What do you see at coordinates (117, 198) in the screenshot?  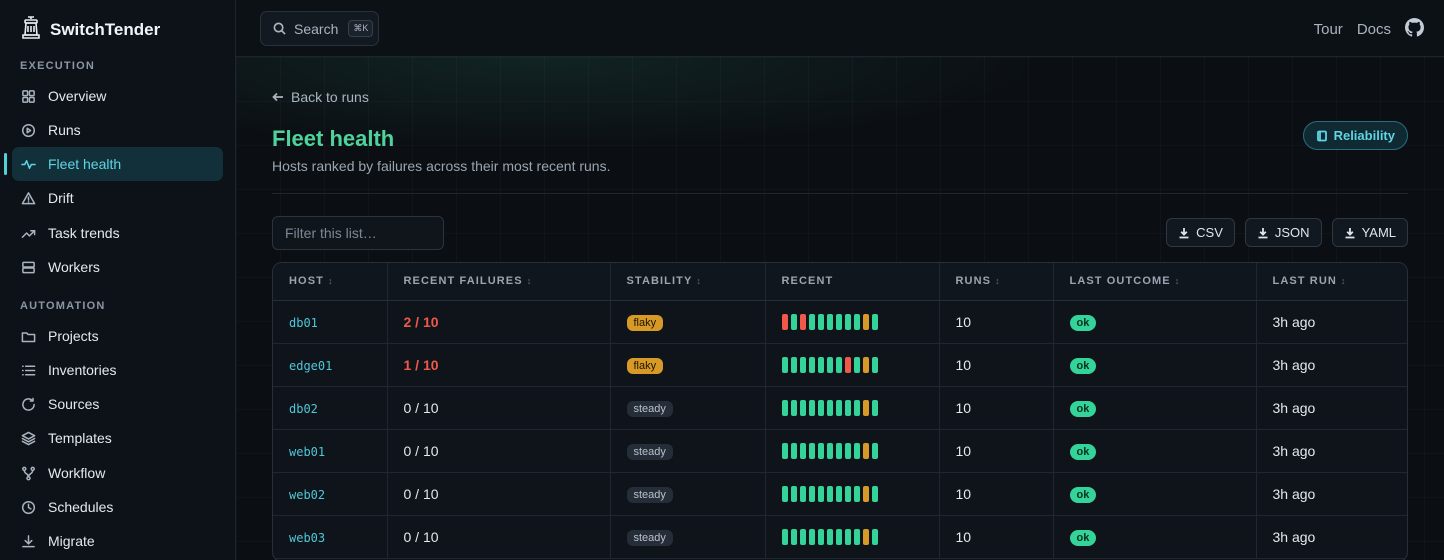 I see `sidebar-item-drift: Drift` at bounding box center [117, 198].